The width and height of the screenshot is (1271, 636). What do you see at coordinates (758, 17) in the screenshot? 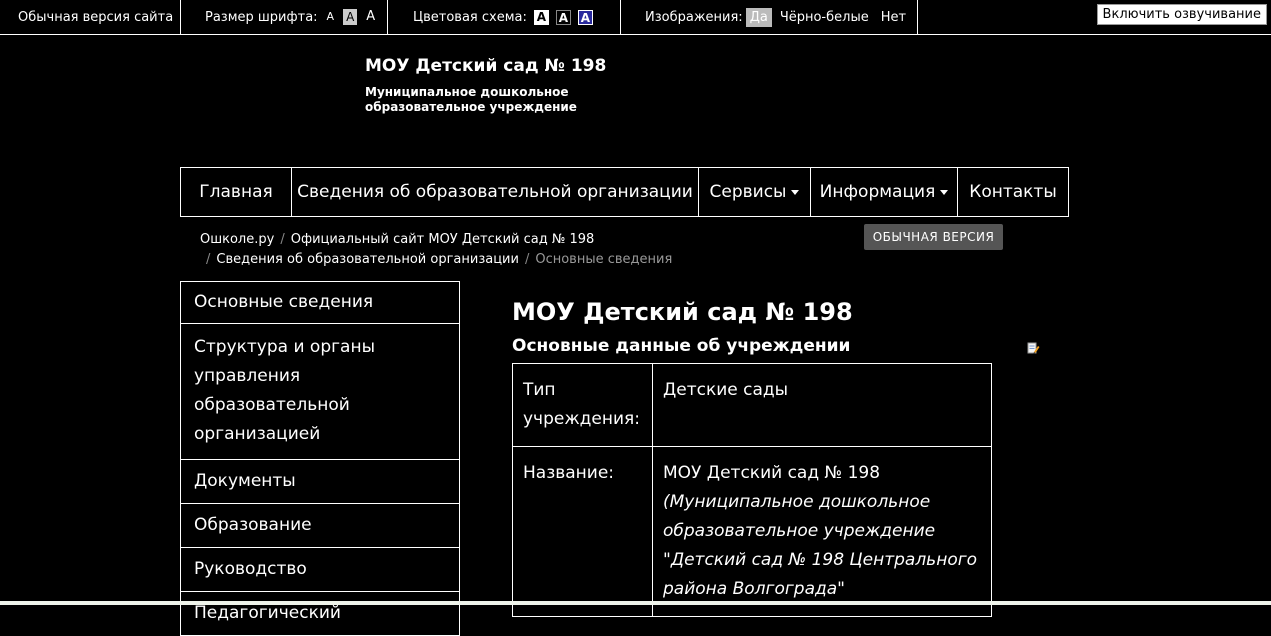
I see `images-on-button: Да` at bounding box center [758, 17].